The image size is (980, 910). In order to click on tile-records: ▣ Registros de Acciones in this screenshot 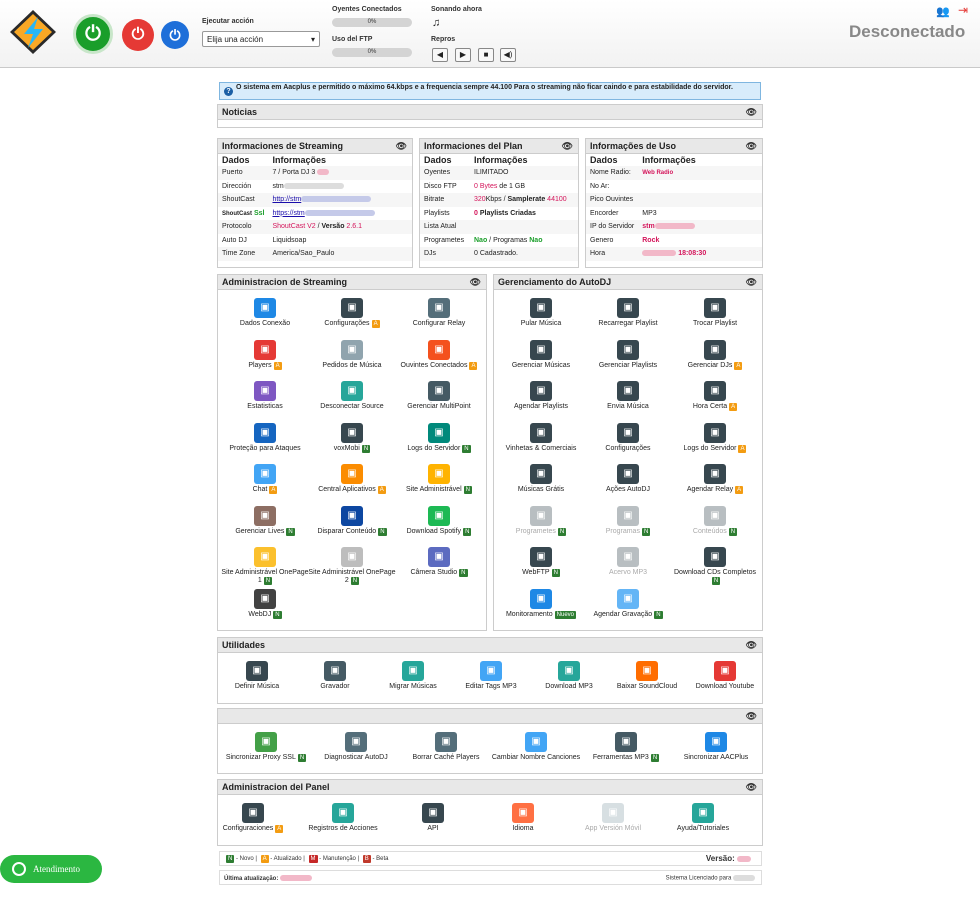, I will do `click(343, 818)`.